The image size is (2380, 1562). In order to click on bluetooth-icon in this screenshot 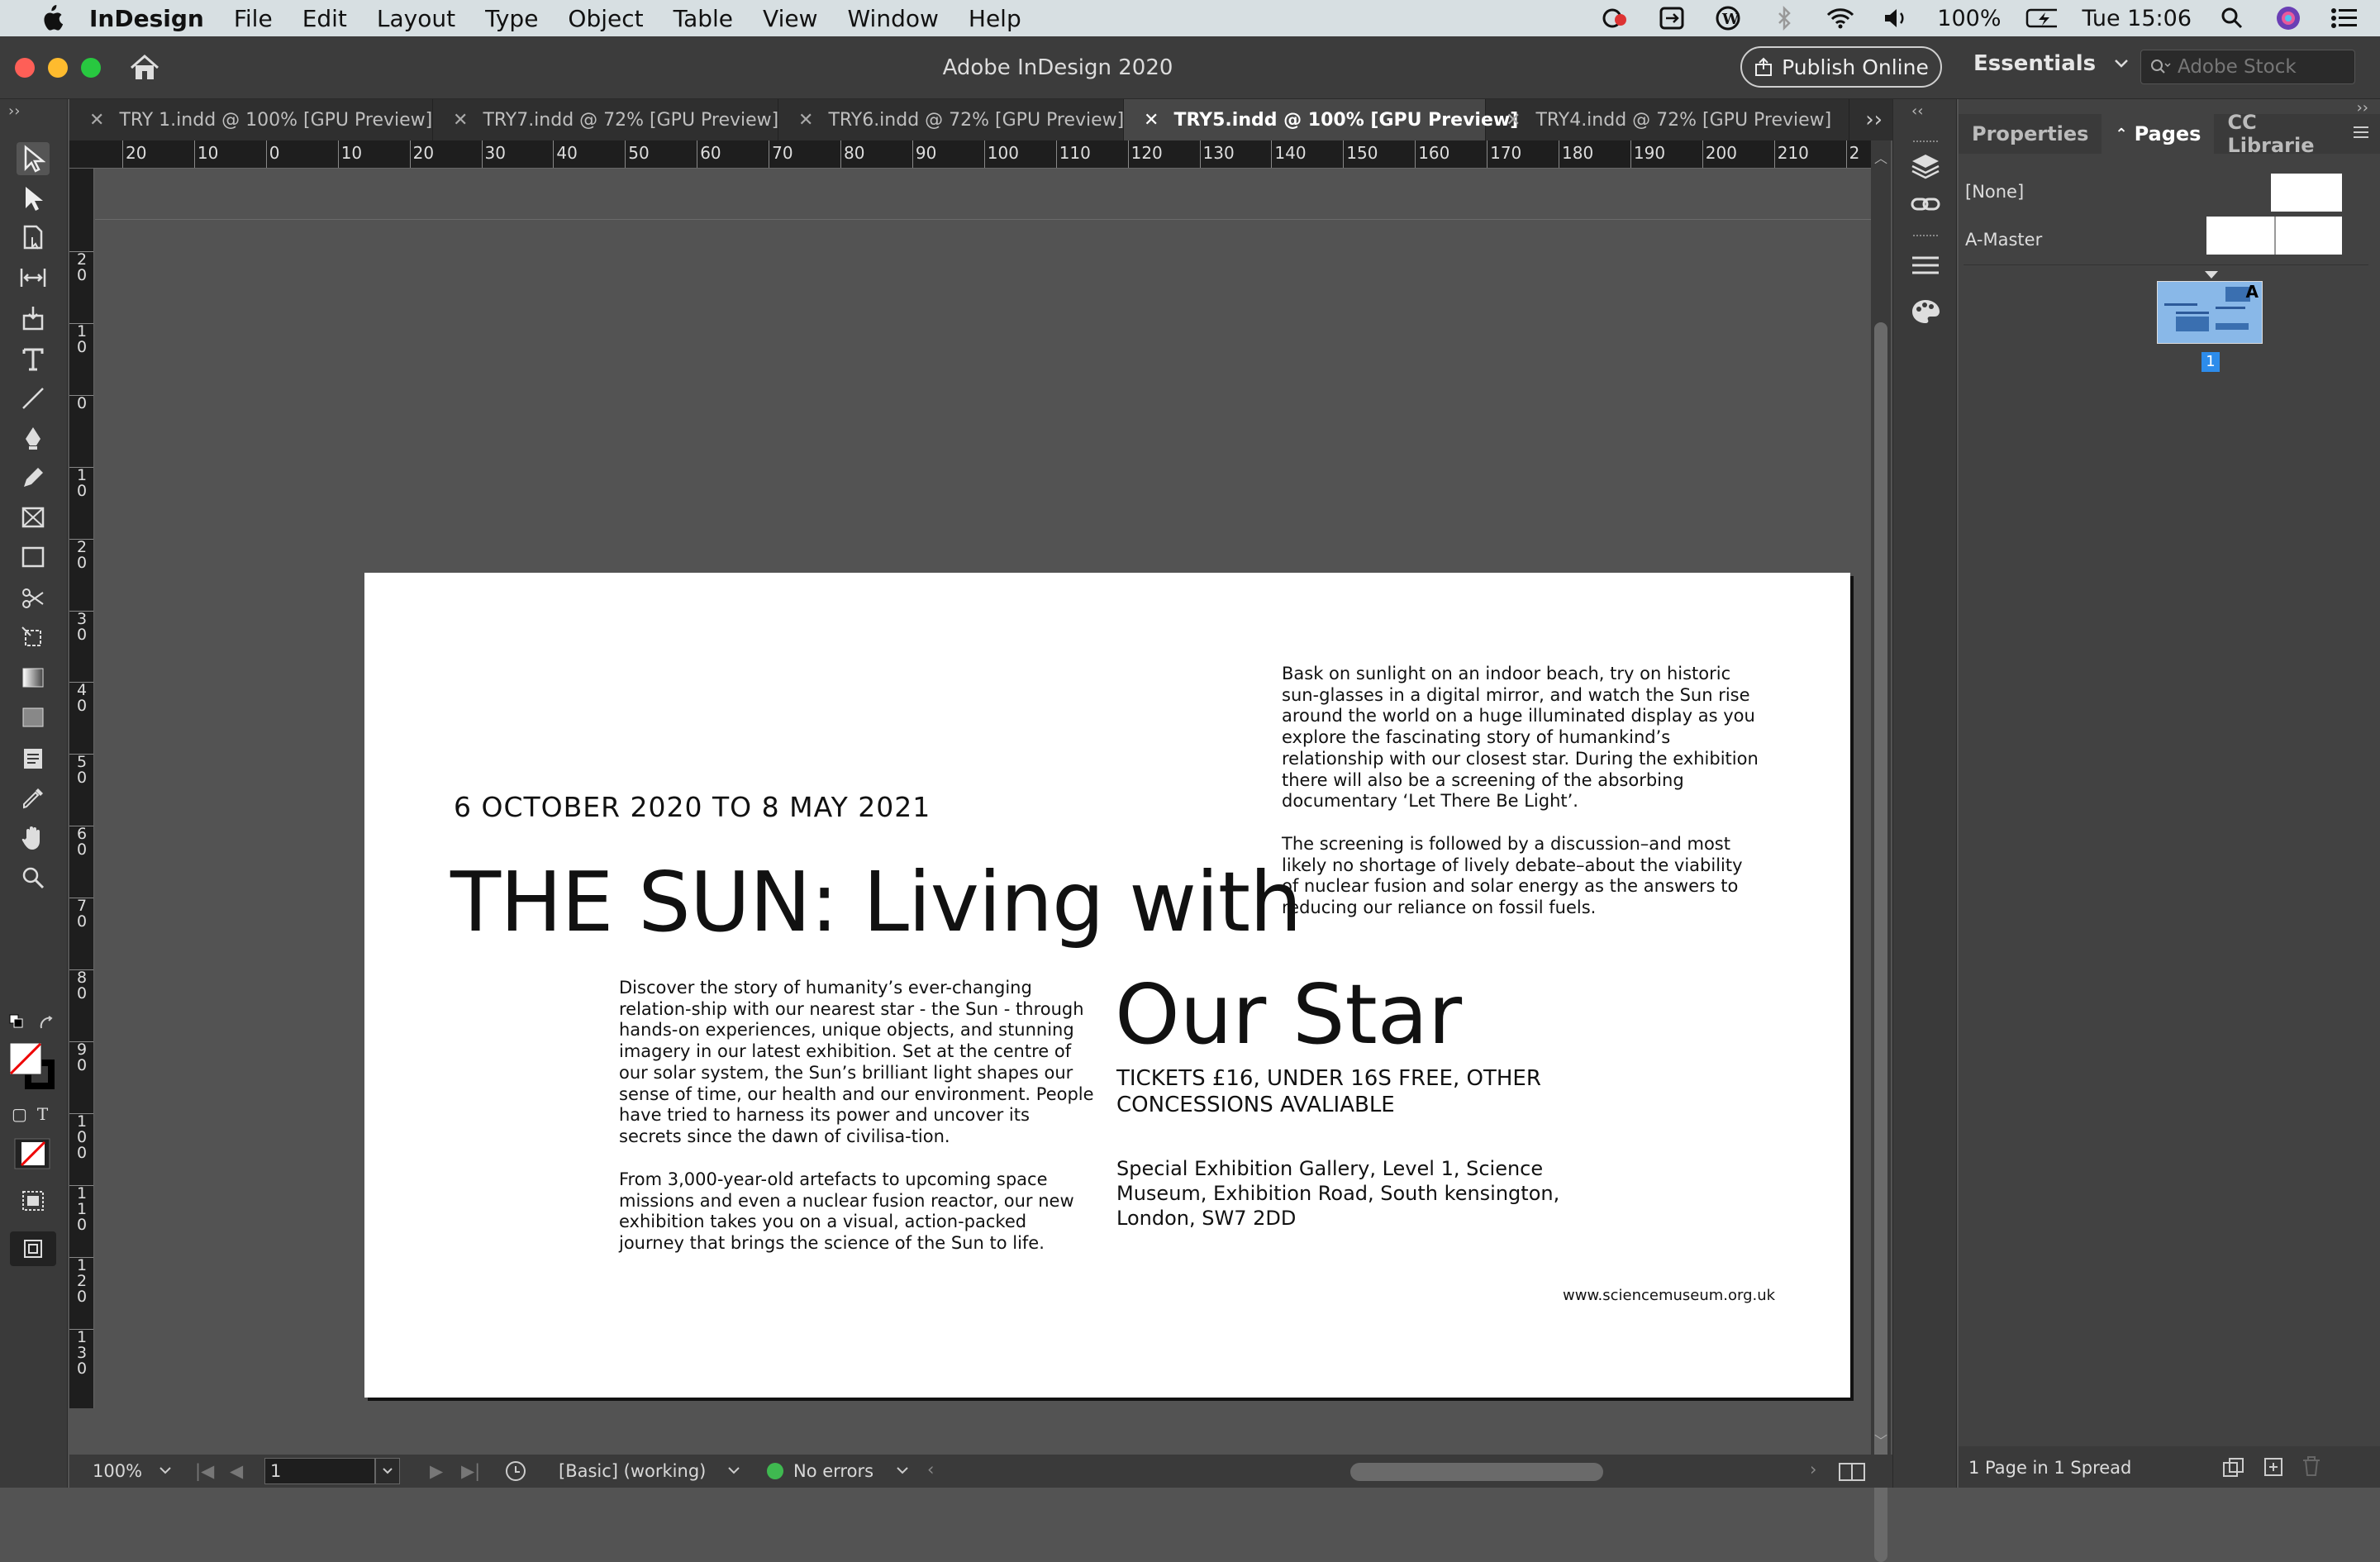, I will do `click(1784, 18)`.